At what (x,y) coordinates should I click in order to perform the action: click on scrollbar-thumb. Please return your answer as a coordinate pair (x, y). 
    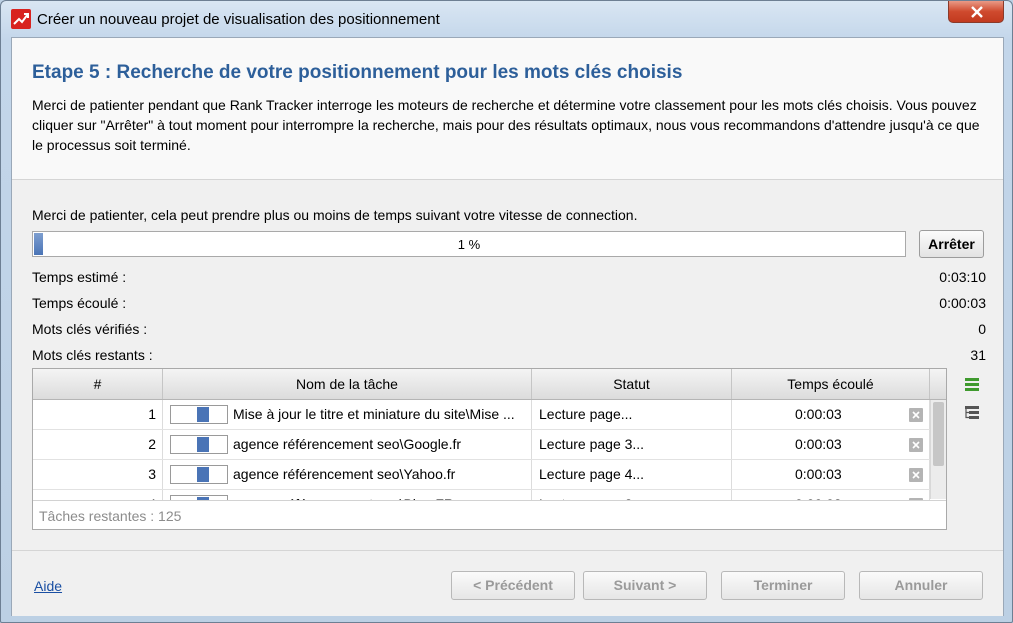
    Looking at the image, I should click on (938, 434).